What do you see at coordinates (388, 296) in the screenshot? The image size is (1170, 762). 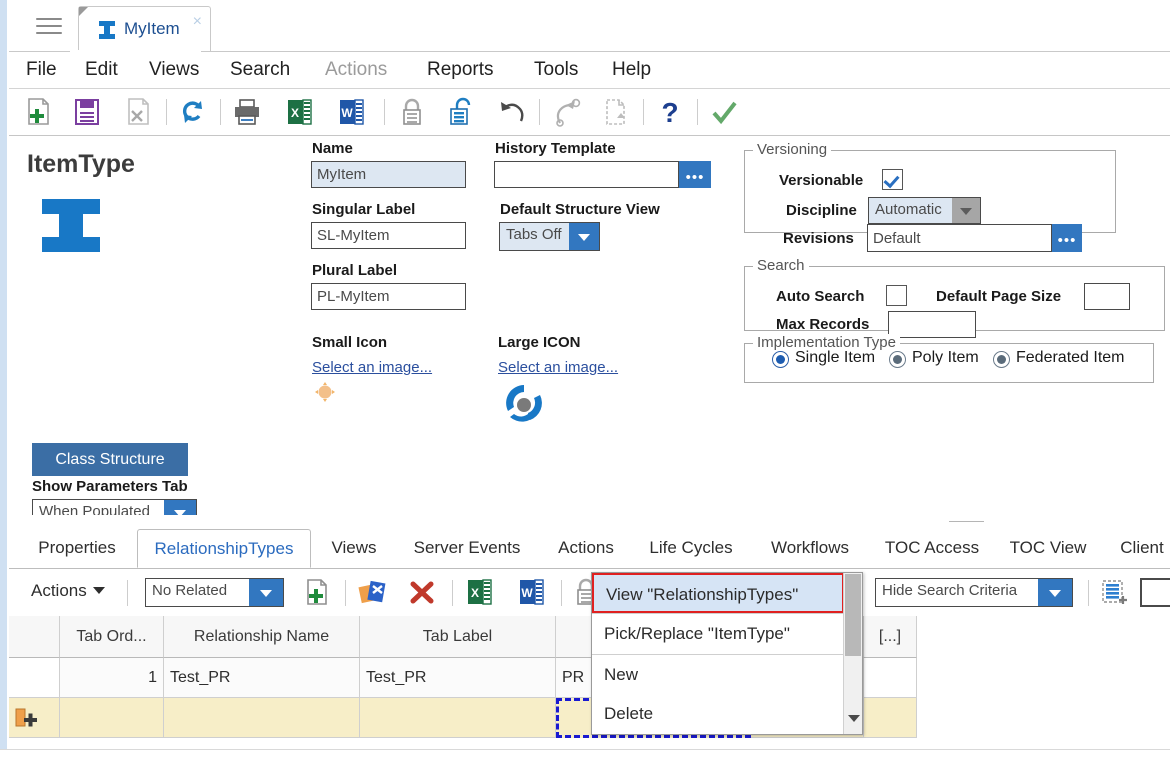 I see `plural-label-input` at bounding box center [388, 296].